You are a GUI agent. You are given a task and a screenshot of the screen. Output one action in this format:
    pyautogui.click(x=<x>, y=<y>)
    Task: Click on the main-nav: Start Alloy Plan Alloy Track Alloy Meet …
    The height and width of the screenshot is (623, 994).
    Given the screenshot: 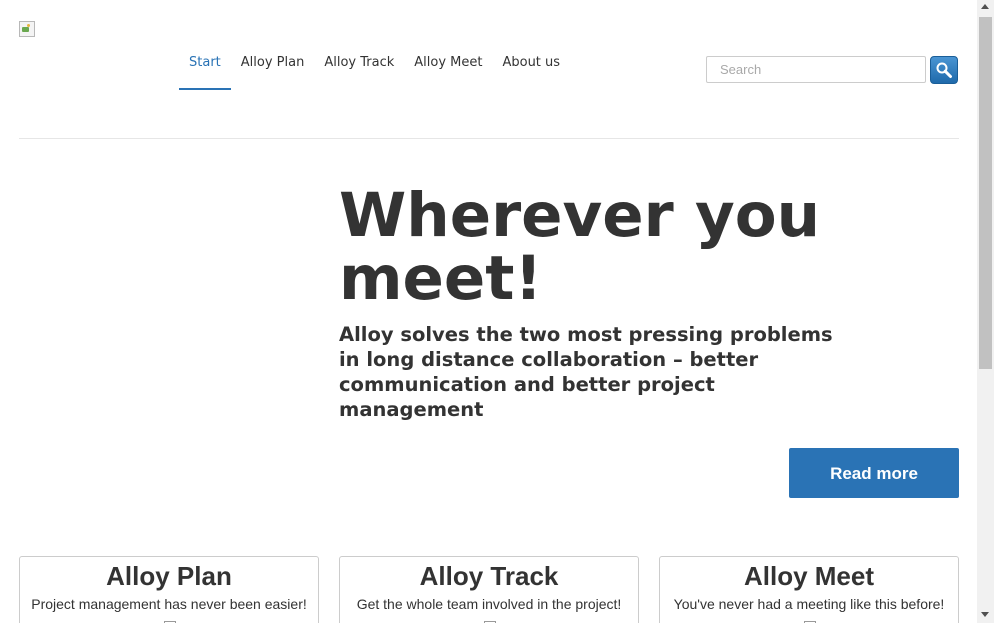 What is the action you would take?
    pyautogui.click(x=374, y=65)
    